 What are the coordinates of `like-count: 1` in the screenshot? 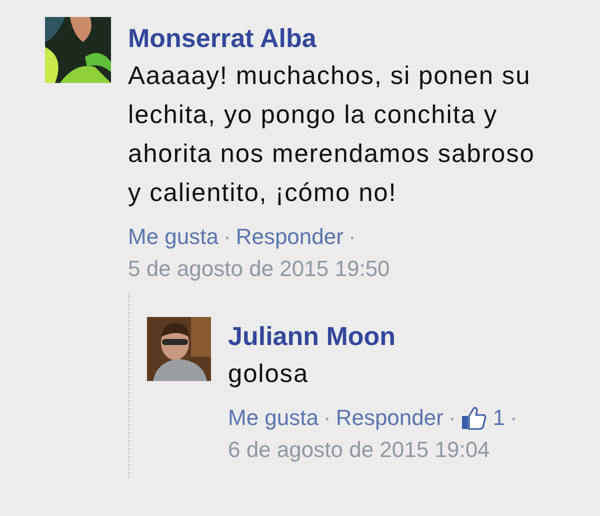 It's located at (499, 418).